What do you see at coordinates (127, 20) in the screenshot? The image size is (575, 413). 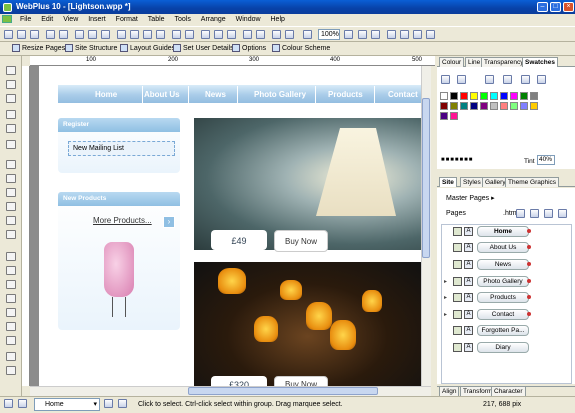 I see `menu-format: Format` at bounding box center [127, 20].